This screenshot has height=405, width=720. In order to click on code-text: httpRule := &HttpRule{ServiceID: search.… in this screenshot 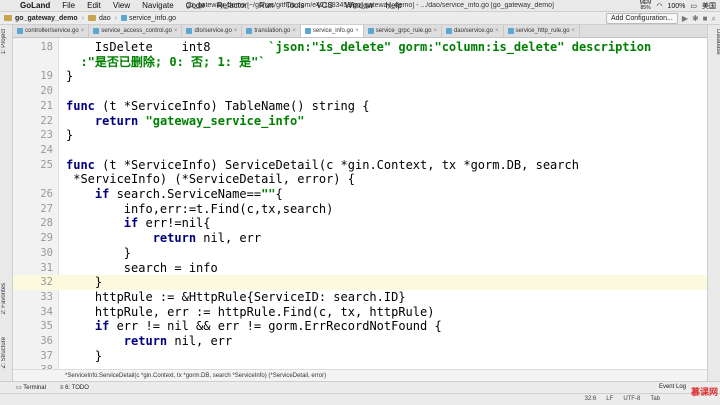, I will do `click(236, 297)`.